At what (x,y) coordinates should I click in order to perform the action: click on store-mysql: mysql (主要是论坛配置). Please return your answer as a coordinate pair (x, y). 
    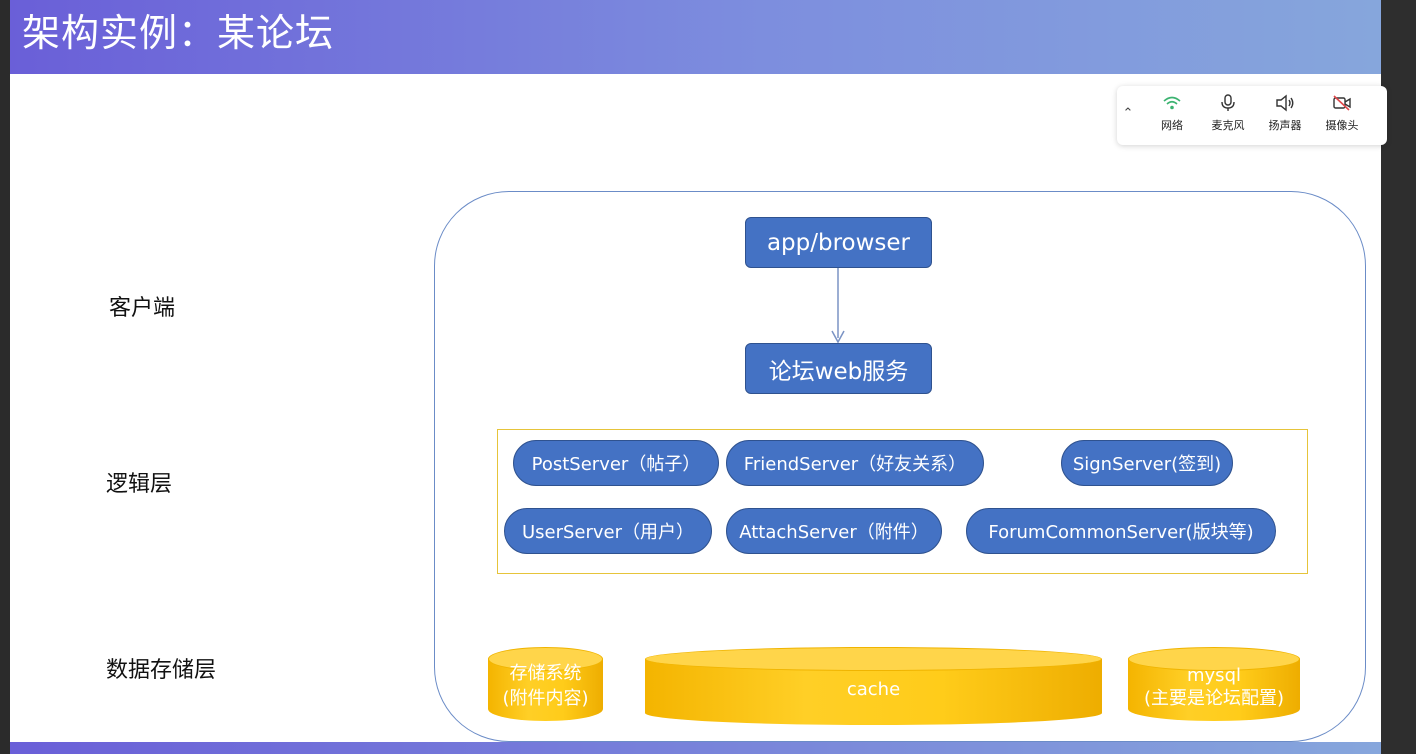
    Looking at the image, I should click on (1214, 684).